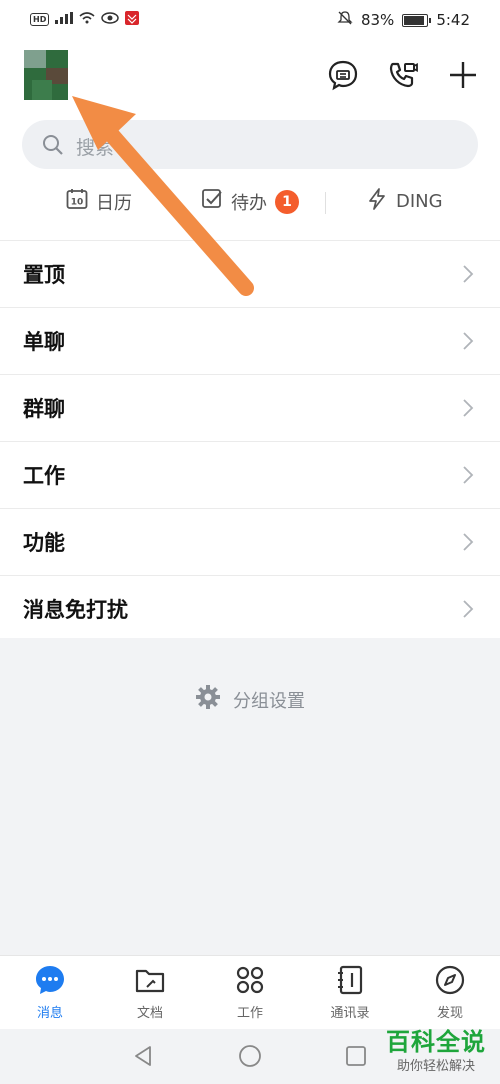 The height and width of the screenshot is (1084, 500). I want to click on tab-docs: 文档, so click(150, 992).